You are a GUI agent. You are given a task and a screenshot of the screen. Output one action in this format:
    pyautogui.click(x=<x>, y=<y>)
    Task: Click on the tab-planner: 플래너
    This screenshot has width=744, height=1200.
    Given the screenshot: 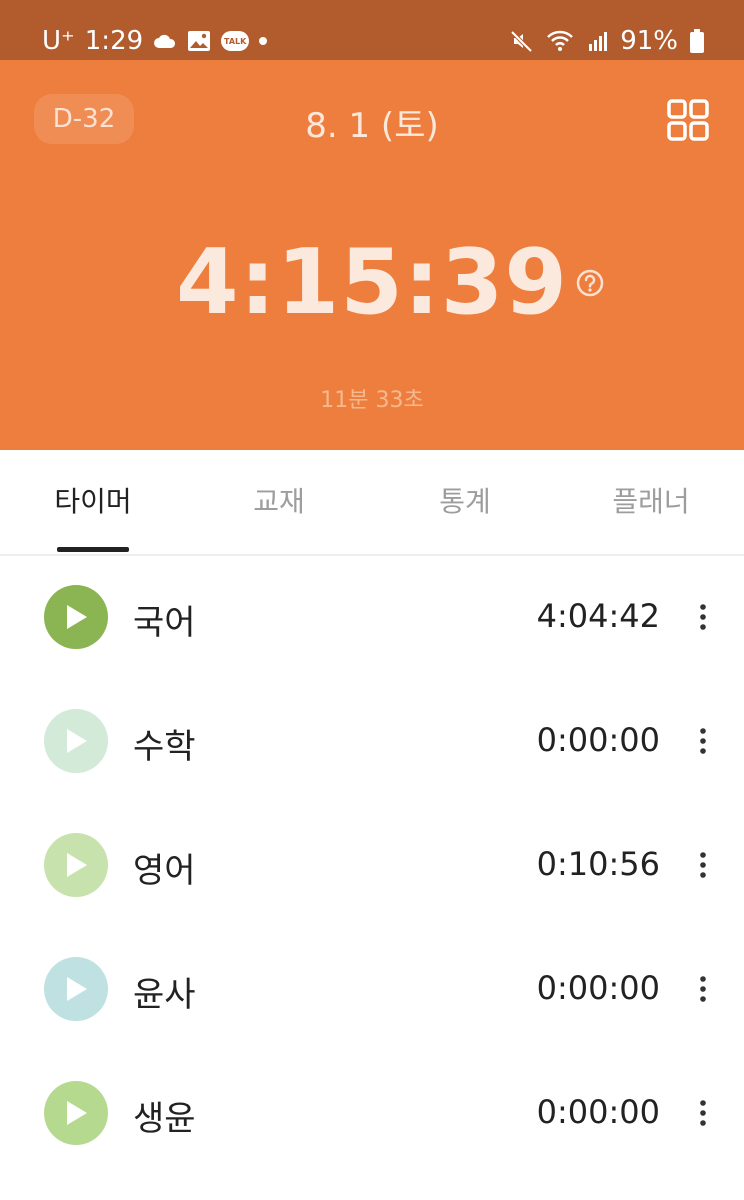 What is the action you would take?
    pyautogui.click(x=651, y=500)
    